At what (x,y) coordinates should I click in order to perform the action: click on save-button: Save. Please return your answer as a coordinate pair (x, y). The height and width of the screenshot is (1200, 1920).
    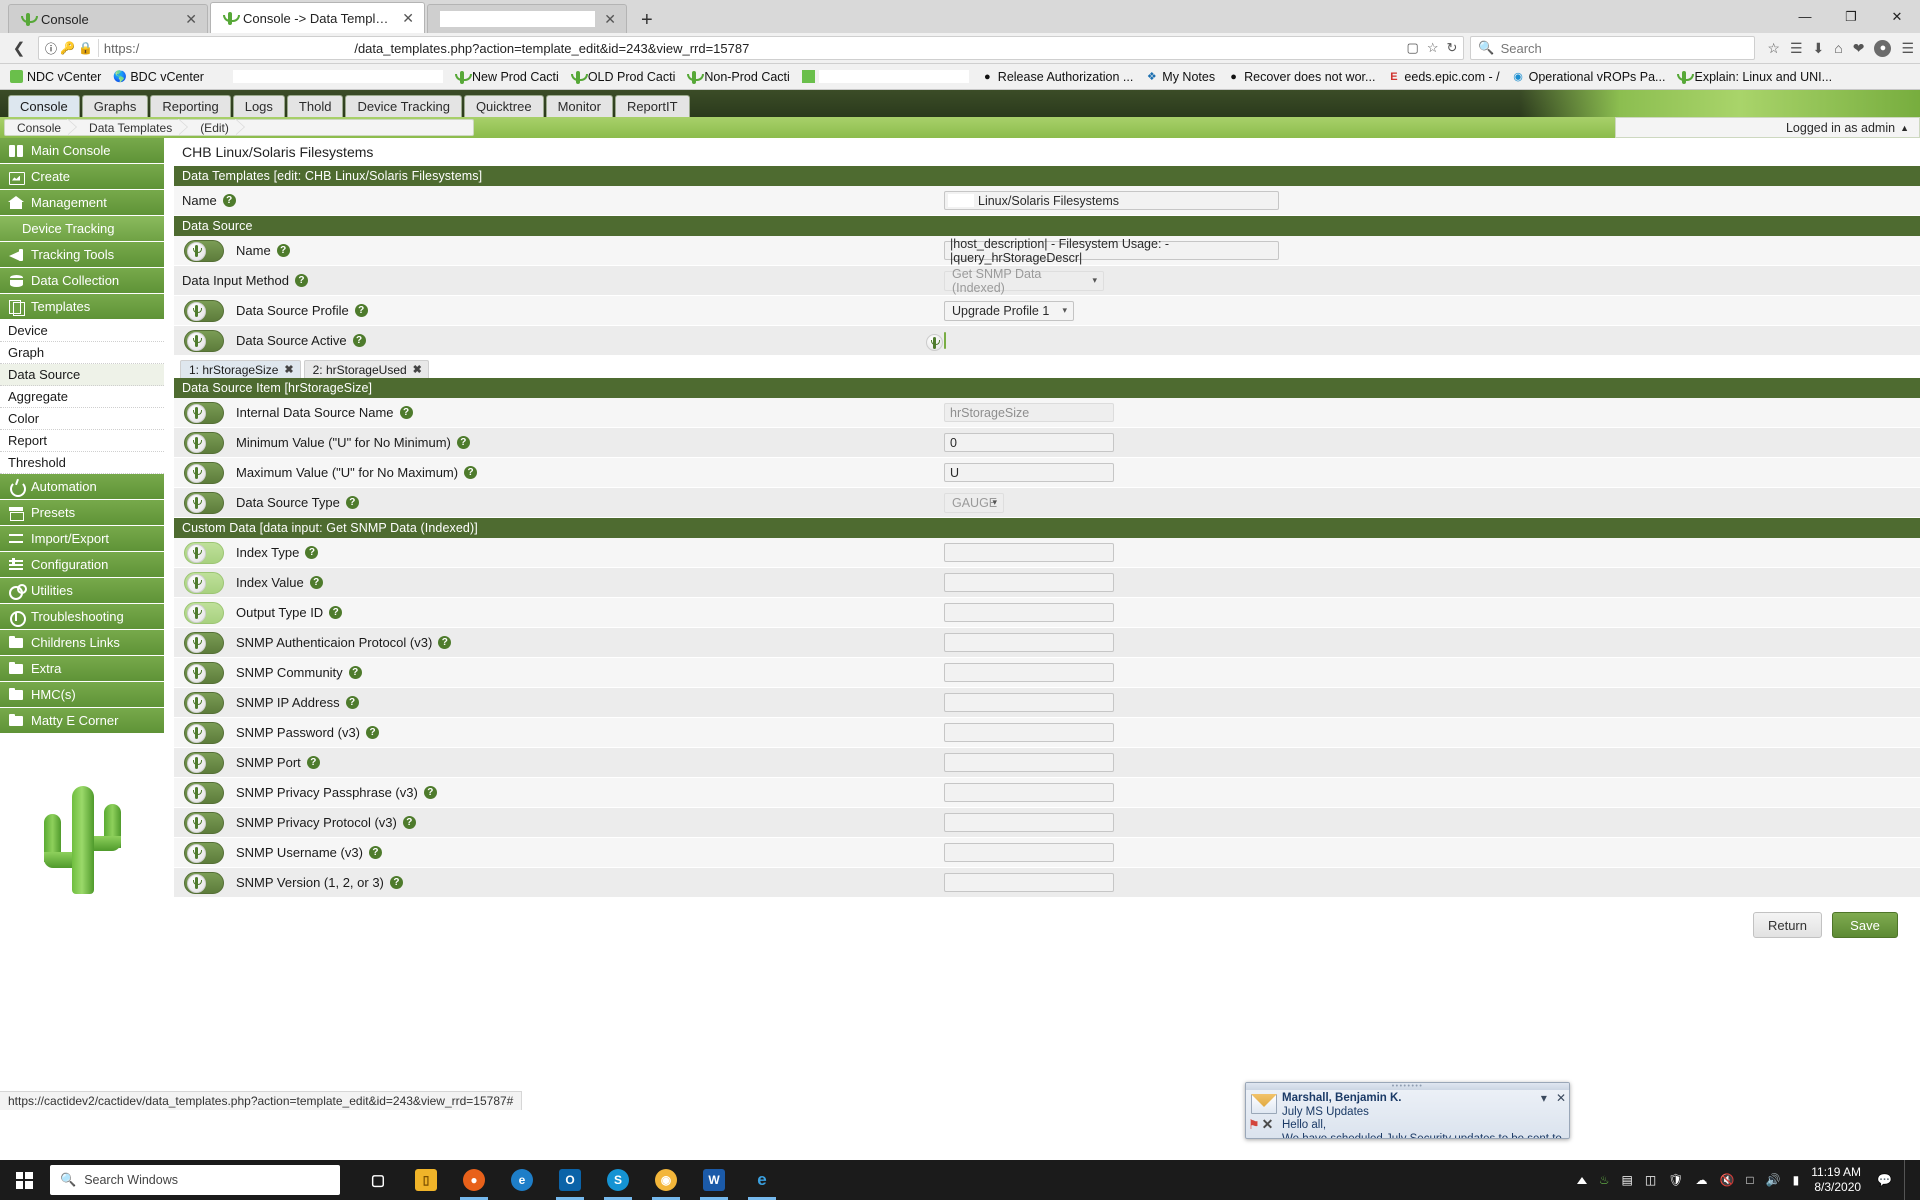
    Looking at the image, I should click on (1865, 925).